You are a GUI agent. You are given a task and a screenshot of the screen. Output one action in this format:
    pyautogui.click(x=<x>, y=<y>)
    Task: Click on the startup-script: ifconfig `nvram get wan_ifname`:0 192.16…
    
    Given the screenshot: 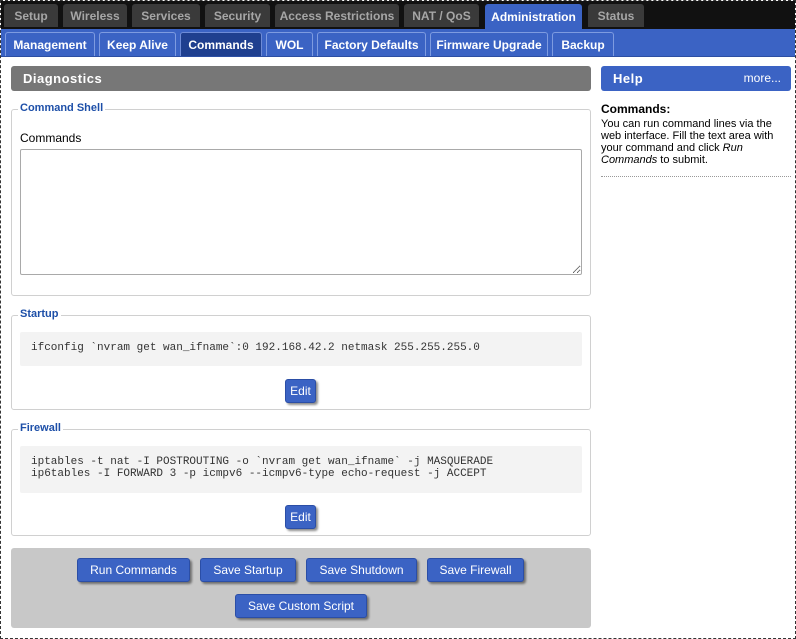 What is the action you would take?
    pyautogui.click(x=301, y=349)
    